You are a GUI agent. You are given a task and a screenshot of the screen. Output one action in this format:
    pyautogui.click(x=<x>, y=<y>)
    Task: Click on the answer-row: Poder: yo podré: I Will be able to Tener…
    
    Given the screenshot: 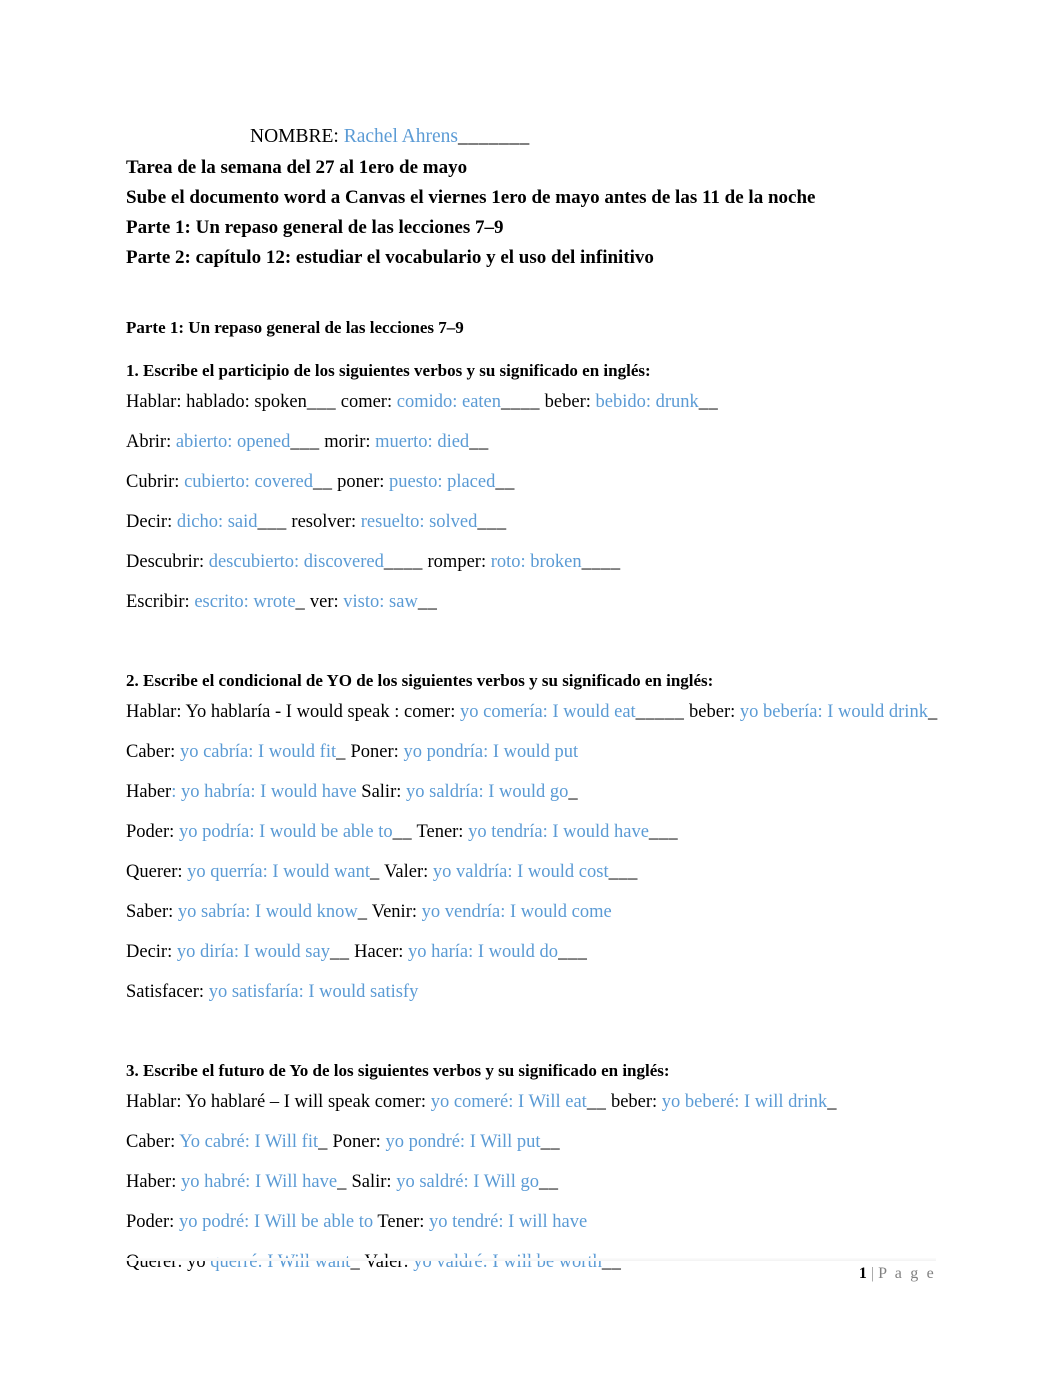 What is the action you would take?
    pyautogui.click(x=531, y=1222)
    